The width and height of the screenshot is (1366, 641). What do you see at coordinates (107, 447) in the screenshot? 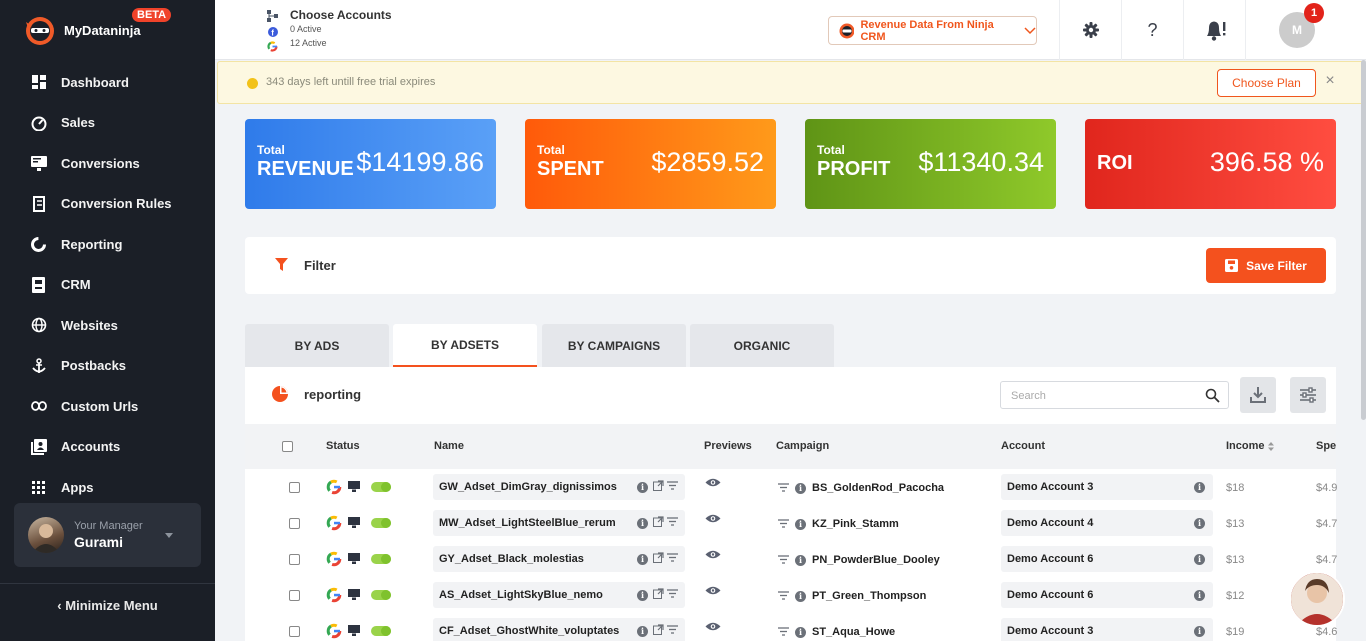
I see `sidebar-item-accounts: Accounts` at bounding box center [107, 447].